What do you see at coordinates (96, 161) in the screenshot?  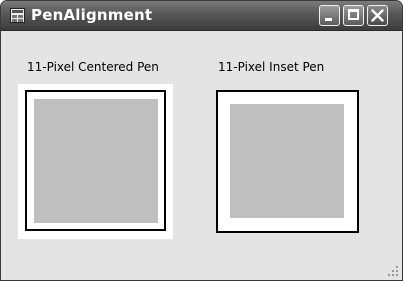 I see `centered-fill-rectangle` at bounding box center [96, 161].